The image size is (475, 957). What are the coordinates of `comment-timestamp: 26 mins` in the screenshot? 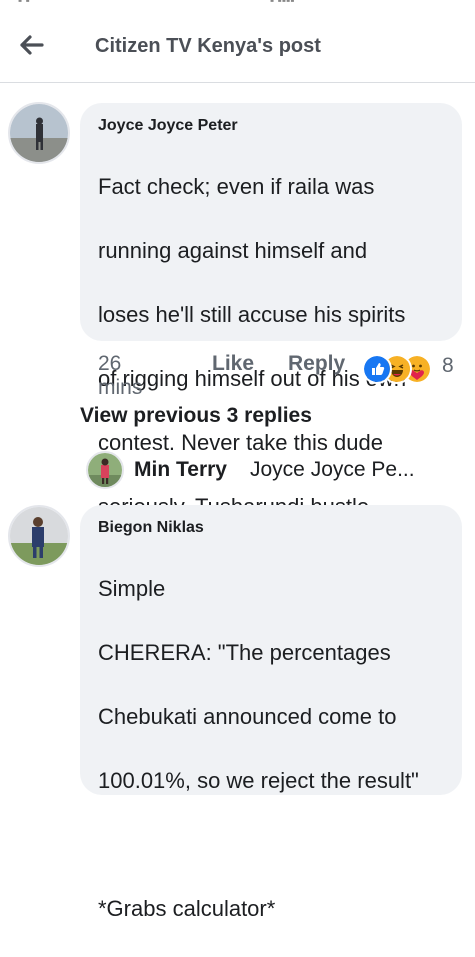 It's located at (120, 375).